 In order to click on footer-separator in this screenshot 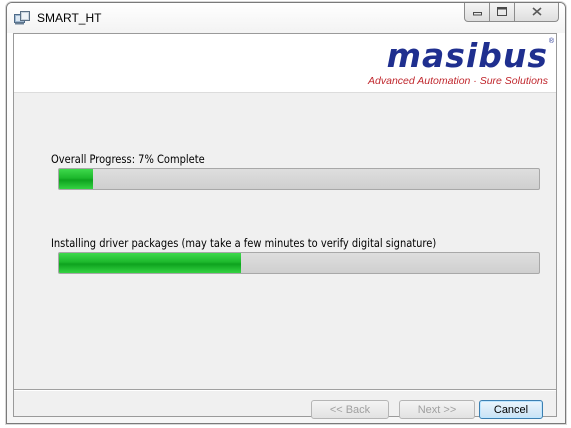, I will do `click(285, 390)`.